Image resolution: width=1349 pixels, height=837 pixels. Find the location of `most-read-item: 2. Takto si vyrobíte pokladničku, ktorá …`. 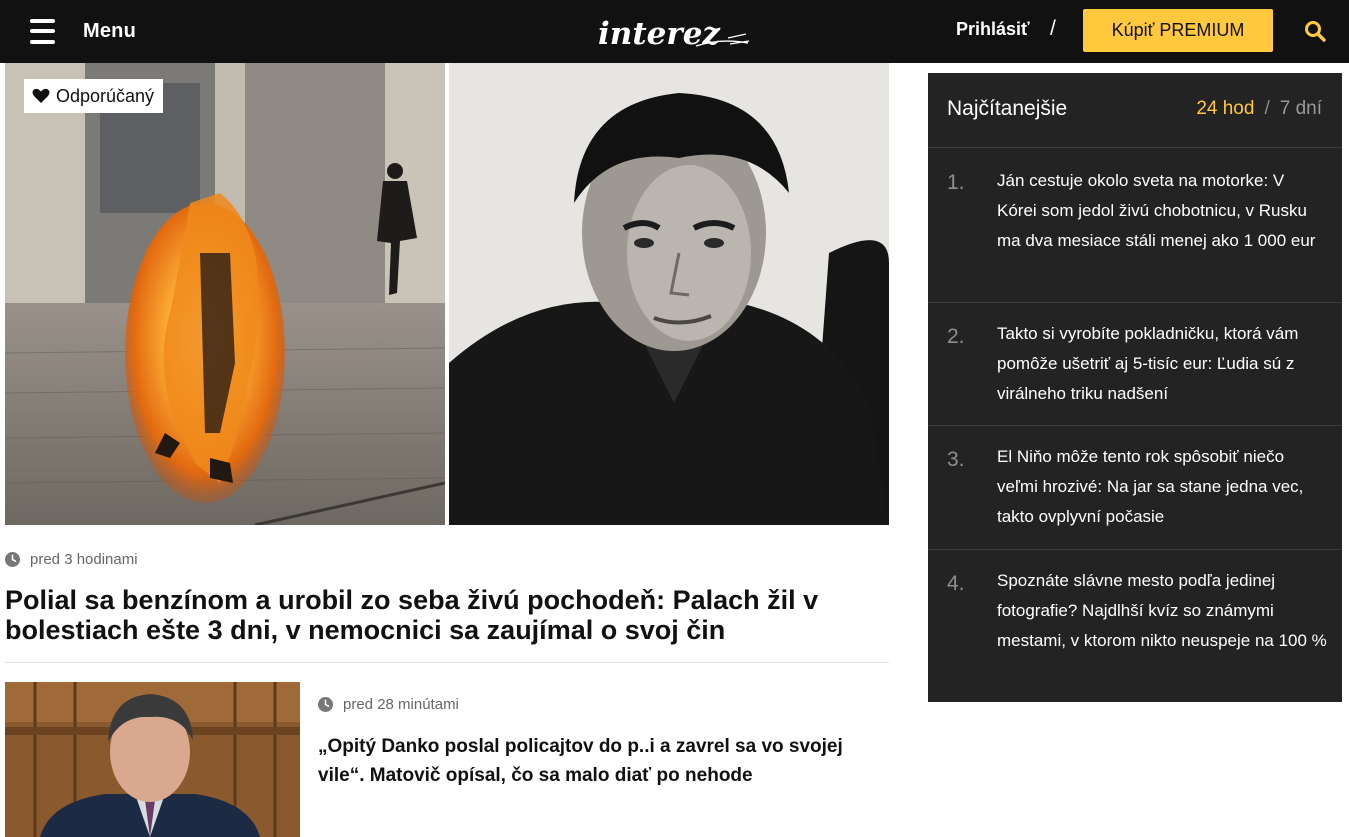

most-read-item: 2. Takto si vyrobíte pokladničku, ktorá … is located at coordinates (1135, 364).